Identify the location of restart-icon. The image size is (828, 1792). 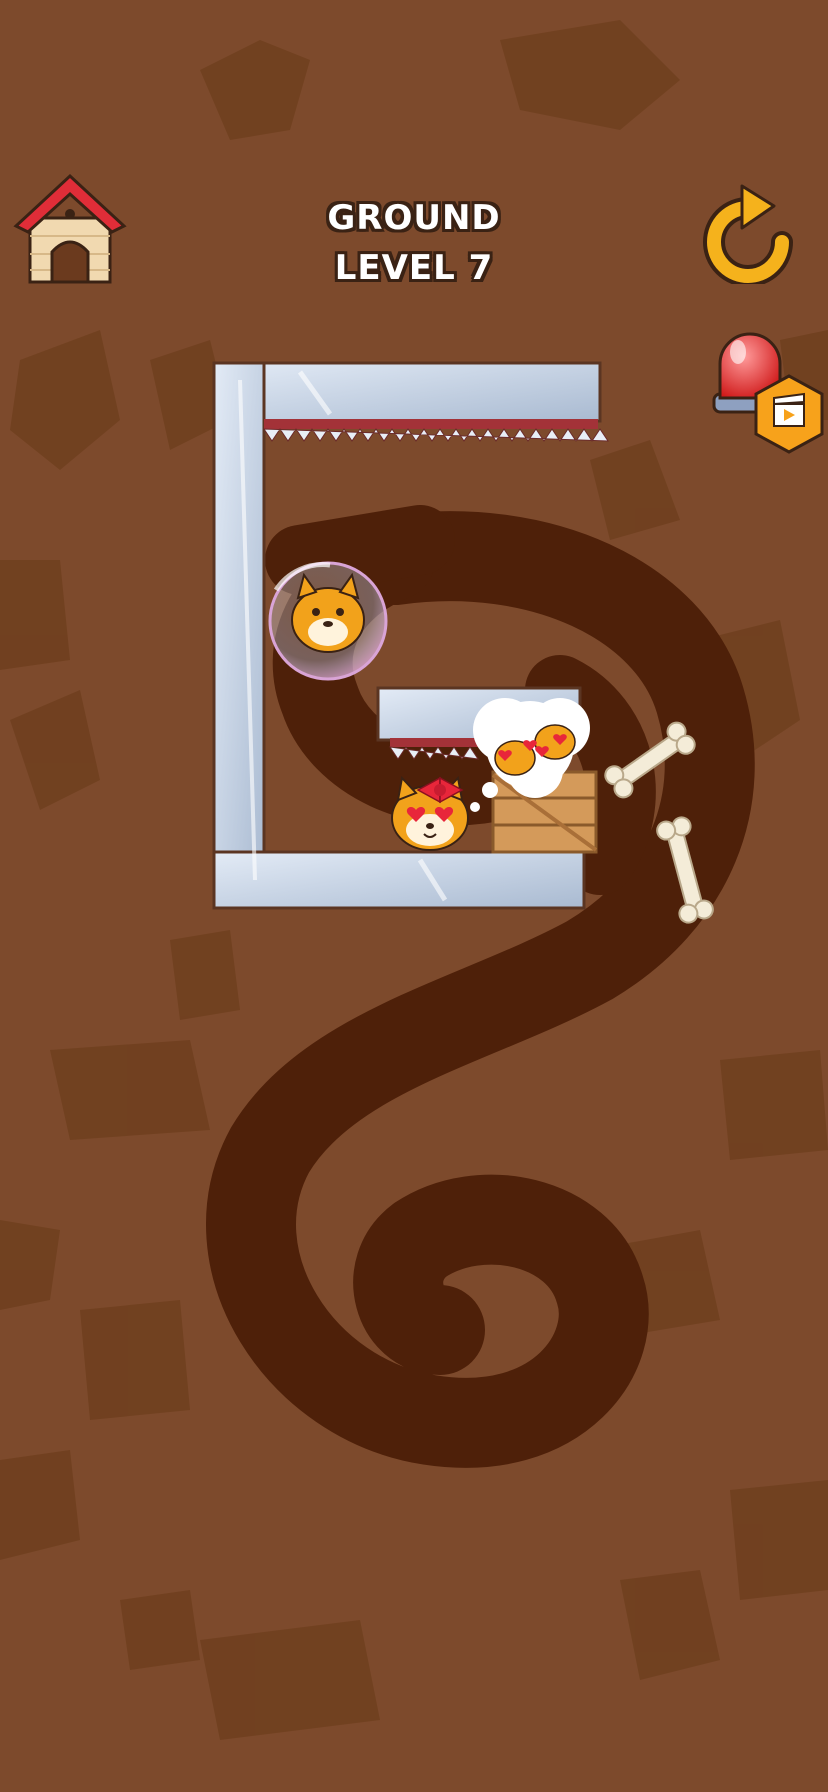
(748, 235).